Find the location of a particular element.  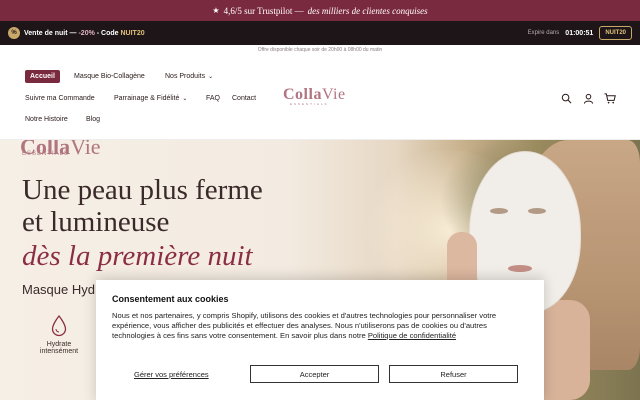

nav-faq: FAQ is located at coordinates (213, 98).